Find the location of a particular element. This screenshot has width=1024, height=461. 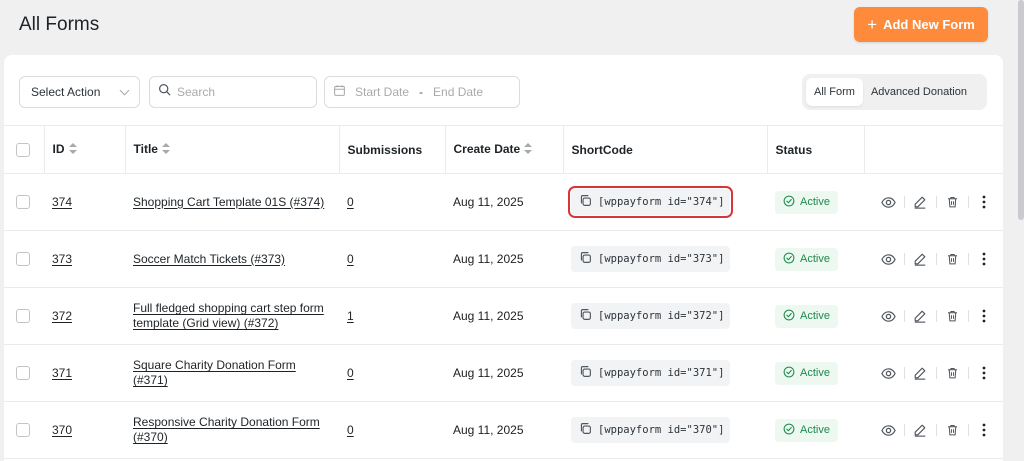

title-cell: Square Charity Donation Form (#371) is located at coordinates (232, 373).